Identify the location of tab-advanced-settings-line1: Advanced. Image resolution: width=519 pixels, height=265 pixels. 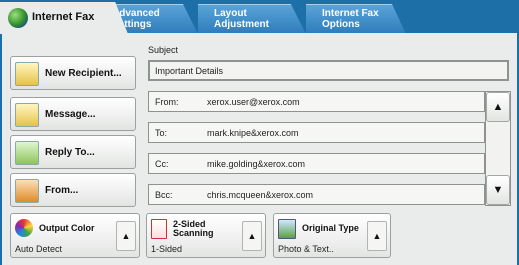
(136, 13).